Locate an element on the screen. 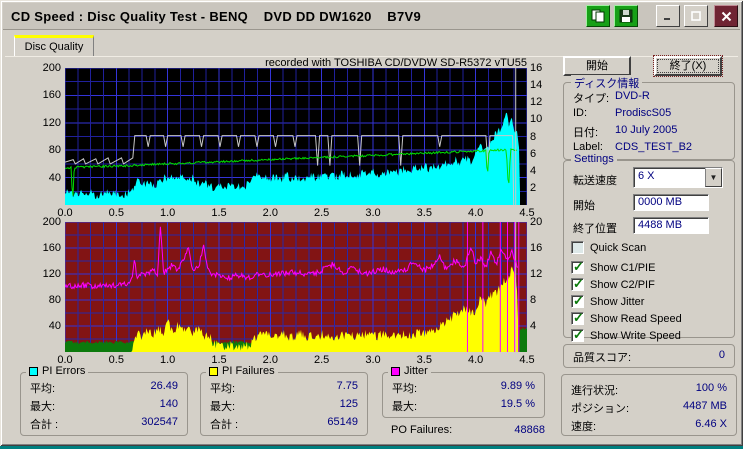 The width and height of the screenshot is (743, 449). tab-disc-quality: Disc Quality is located at coordinates (54, 45).